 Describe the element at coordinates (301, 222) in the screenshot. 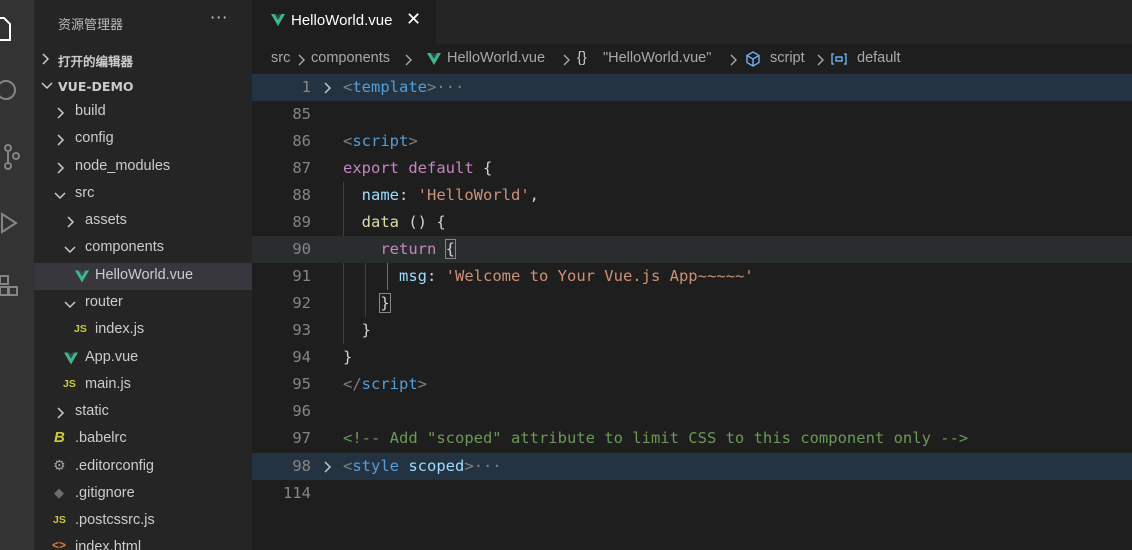

I see `line-number: 89` at that location.